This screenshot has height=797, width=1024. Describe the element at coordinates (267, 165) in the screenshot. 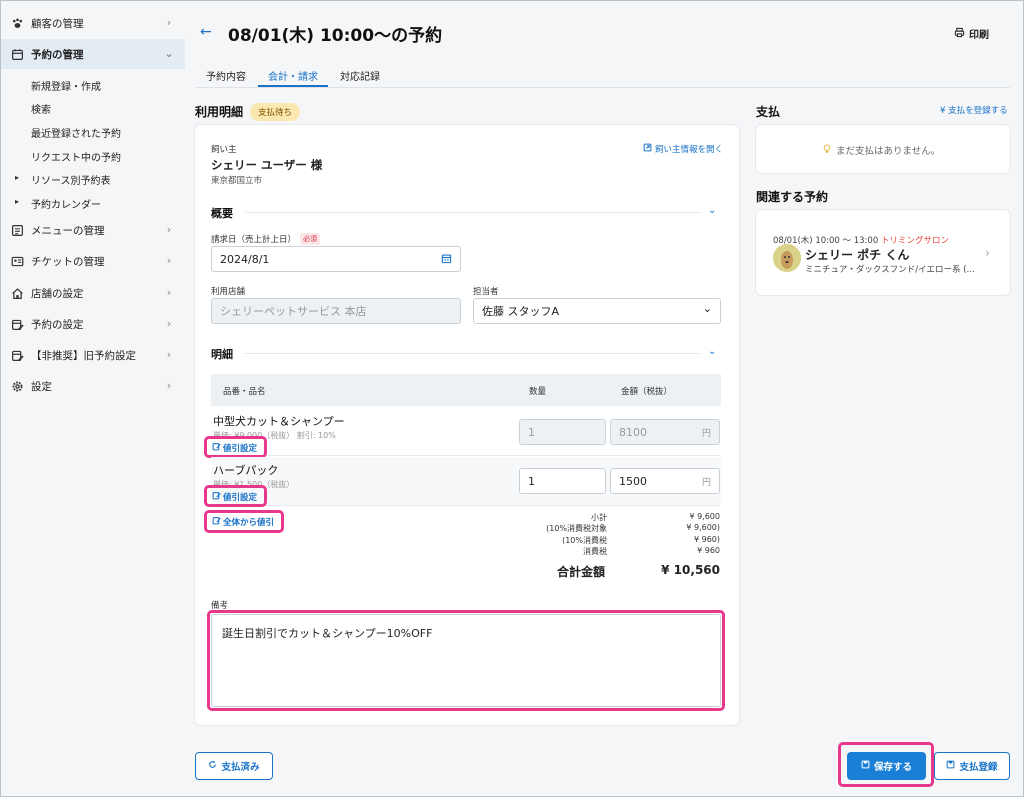

I see `owner-name: シェリー ユーザー 様` at that location.